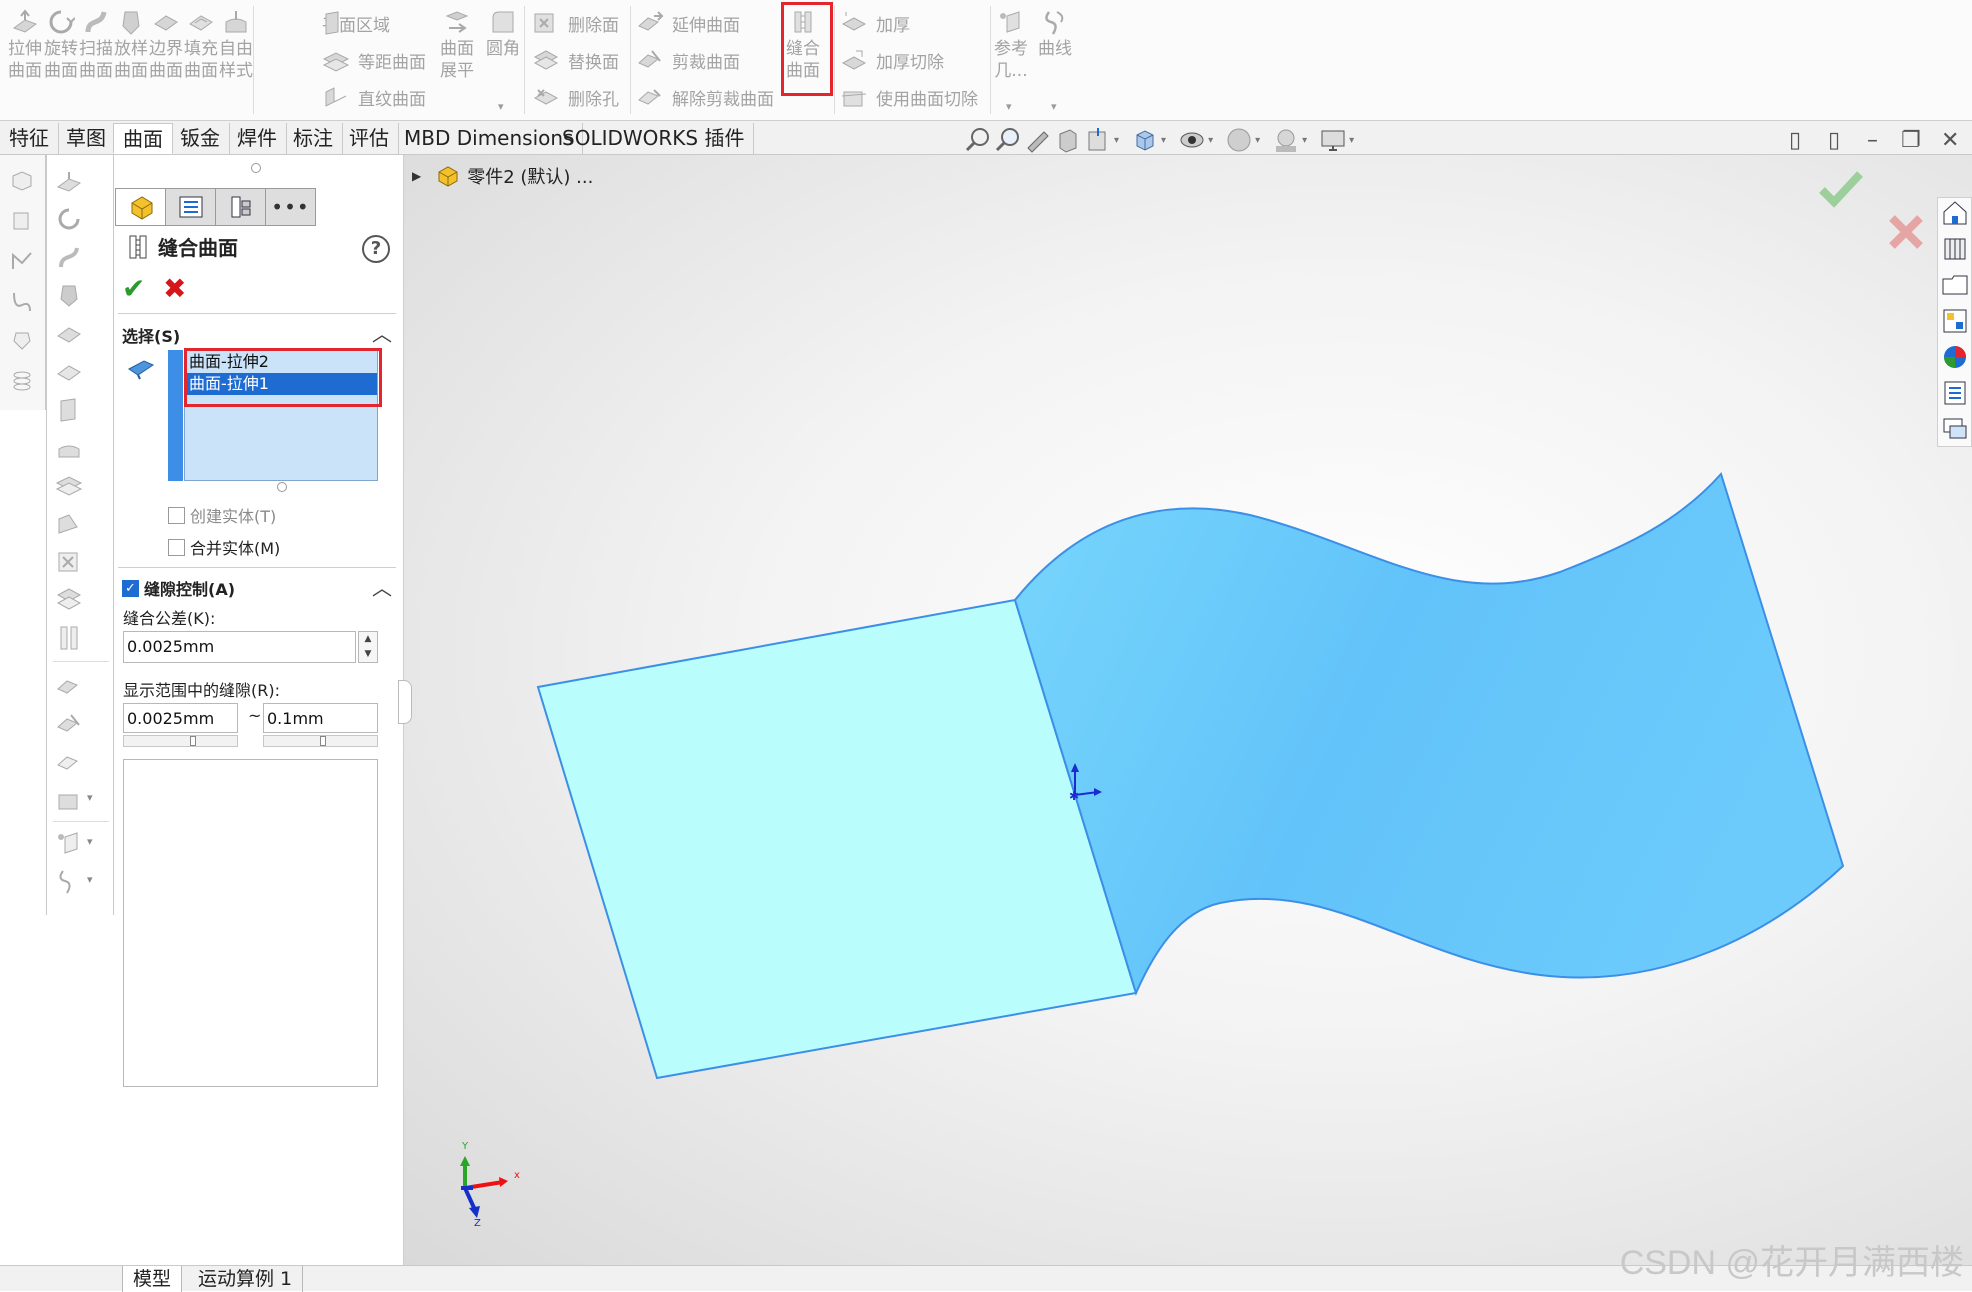  What do you see at coordinates (246, 1279) in the screenshot?
I see `tab-motion-study-1: 运动算例 1` at bounding box center [246, 1279].